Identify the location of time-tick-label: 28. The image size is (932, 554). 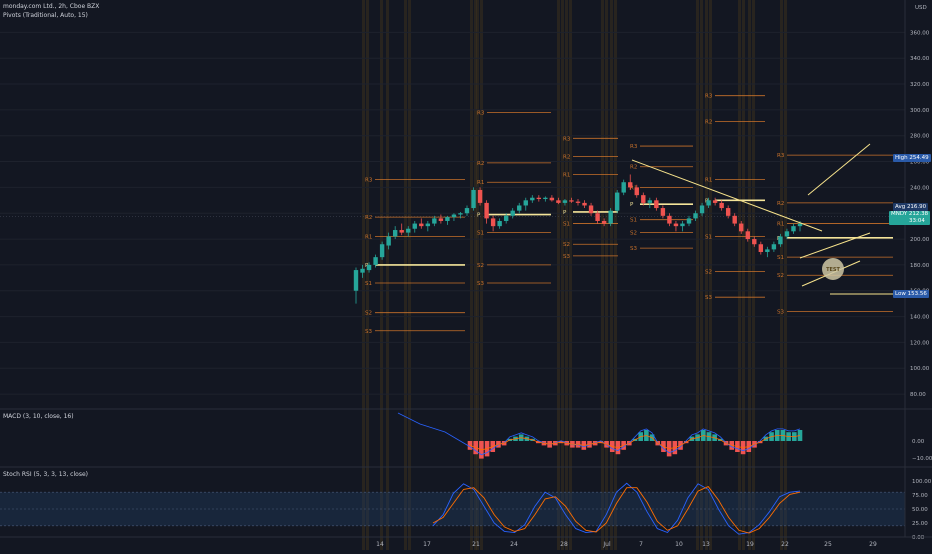
(564, 544).